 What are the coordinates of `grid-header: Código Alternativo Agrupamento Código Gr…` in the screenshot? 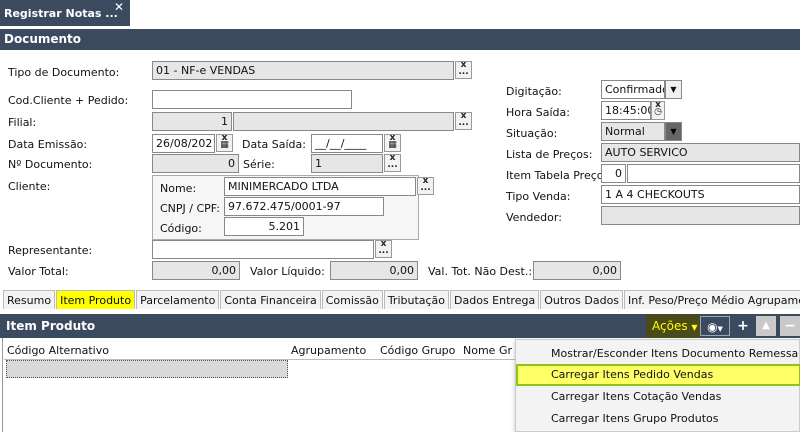 It's located at (260, 349).